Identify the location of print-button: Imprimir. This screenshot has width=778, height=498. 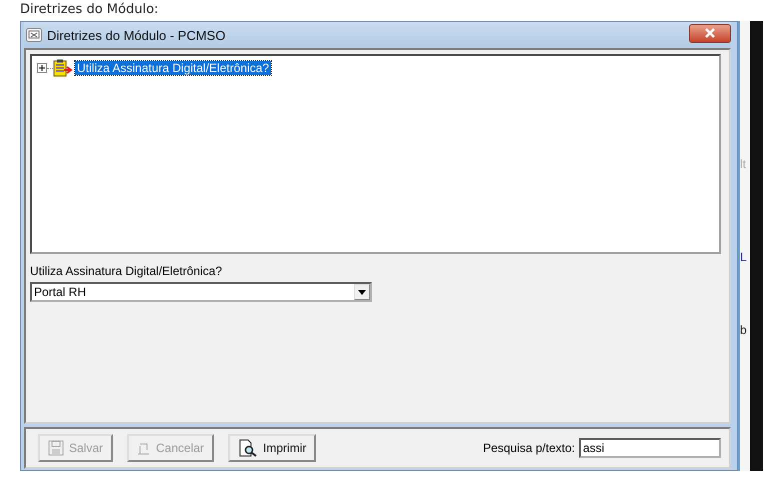
(272, 448).